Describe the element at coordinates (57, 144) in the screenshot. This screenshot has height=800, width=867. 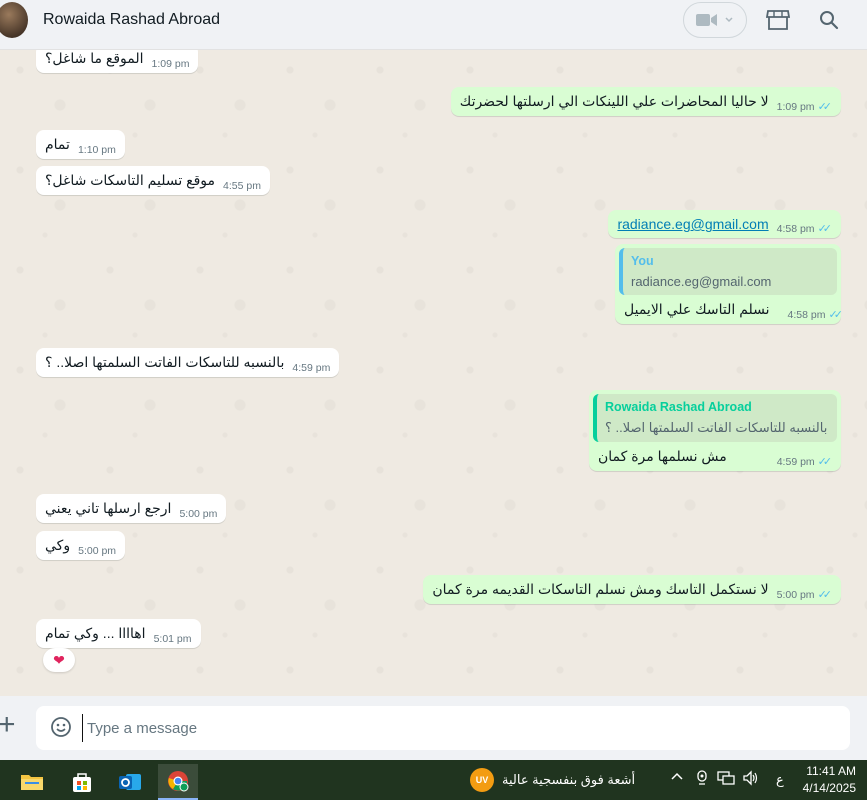
I see `message-text: تمام` at that location.